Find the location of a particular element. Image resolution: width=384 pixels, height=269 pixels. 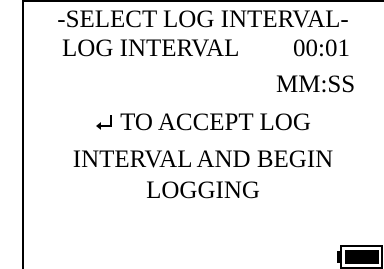

screen-title: -SELECT LOG INTERVAL- is located at coordinates (203, 19).